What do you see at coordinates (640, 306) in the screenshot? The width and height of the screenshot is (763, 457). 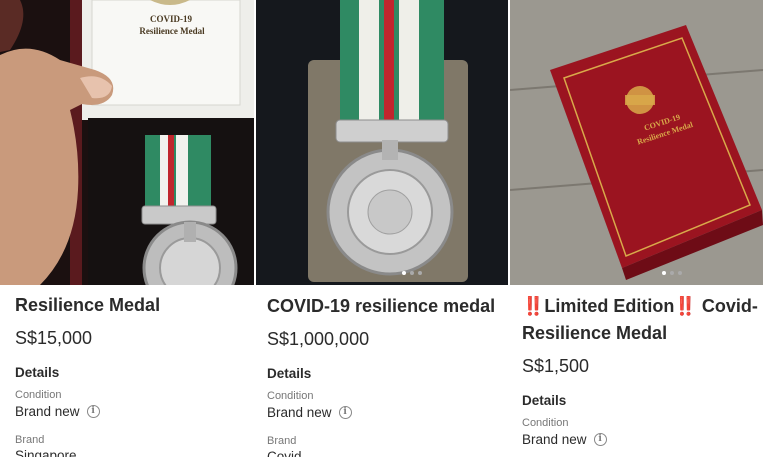 I see `listing-title: ‼️Limited Edition‼️ Covid-` at bounding box center [640, 306].